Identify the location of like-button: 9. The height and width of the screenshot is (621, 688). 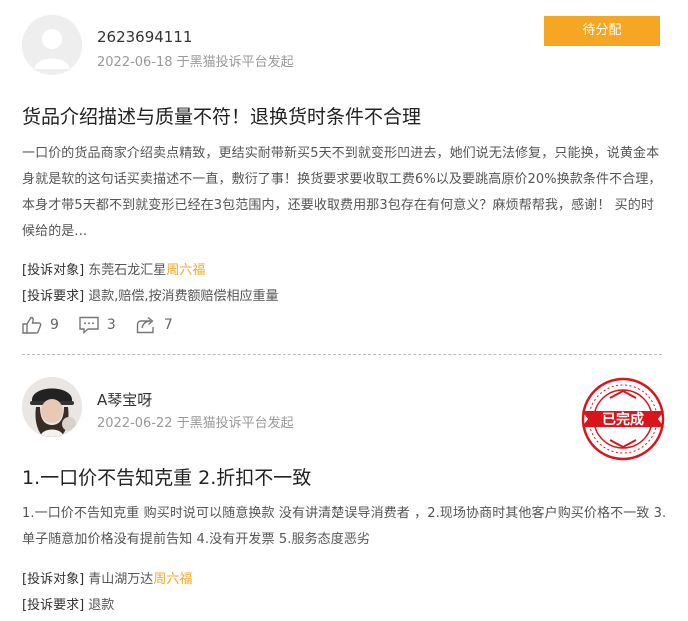
(40, 325).